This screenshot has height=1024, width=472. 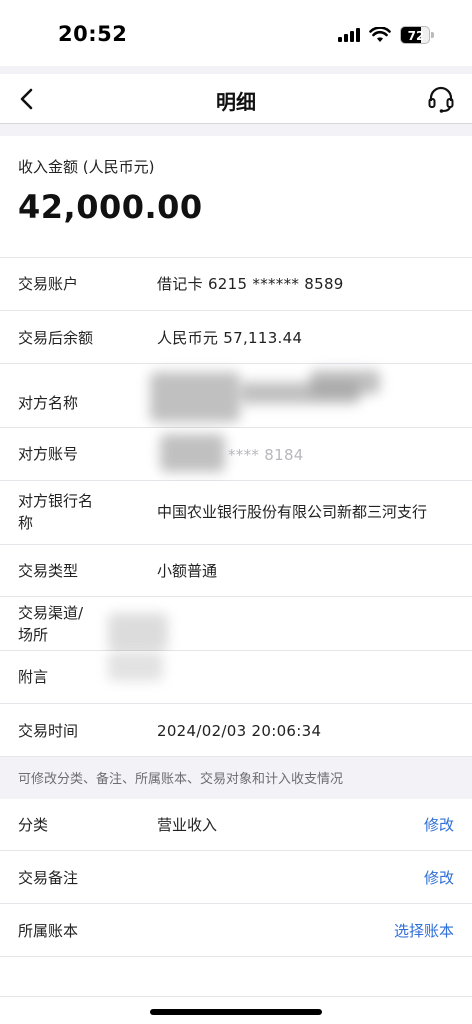 I want to click on detail-row-time: 交易时间 2024/02/03 20:06:34, so click(x=236, y=730).